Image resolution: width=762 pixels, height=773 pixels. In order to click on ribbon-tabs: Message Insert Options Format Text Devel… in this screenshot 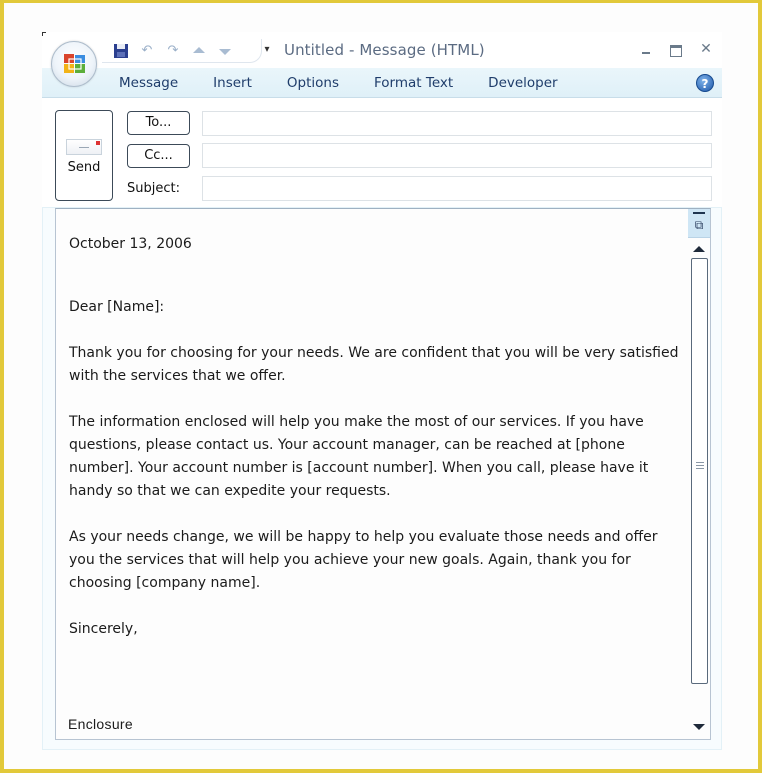, I will do `click(356, 83)`.